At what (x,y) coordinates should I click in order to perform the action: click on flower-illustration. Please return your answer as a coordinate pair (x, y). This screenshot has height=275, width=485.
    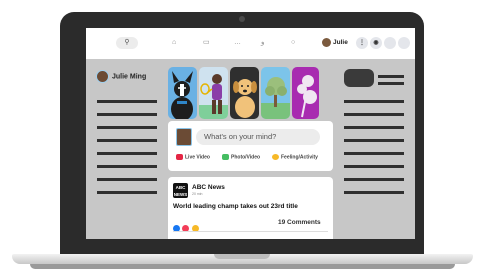
    Looking at the image, I should click on (307, 96).